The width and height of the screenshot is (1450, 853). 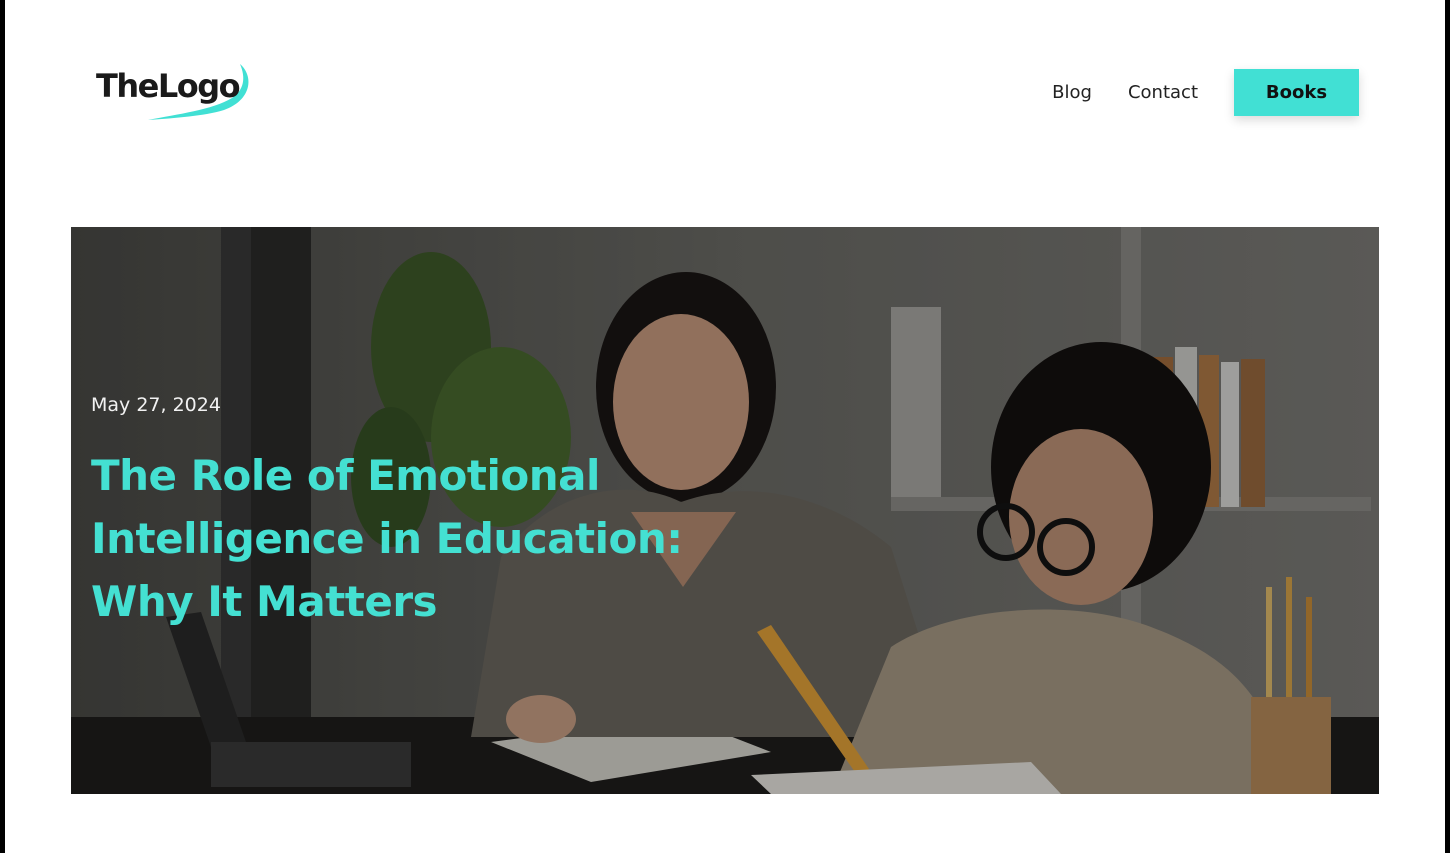 I want to click on page-edge-right, so click(x=1447, y=426).